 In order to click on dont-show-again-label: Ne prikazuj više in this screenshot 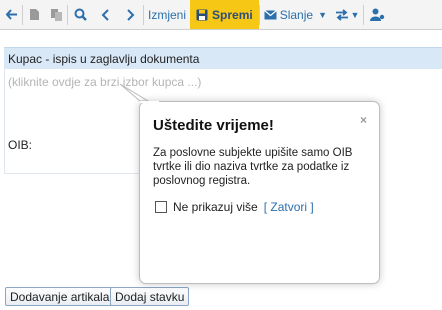, I will do `click(215, 207)`.